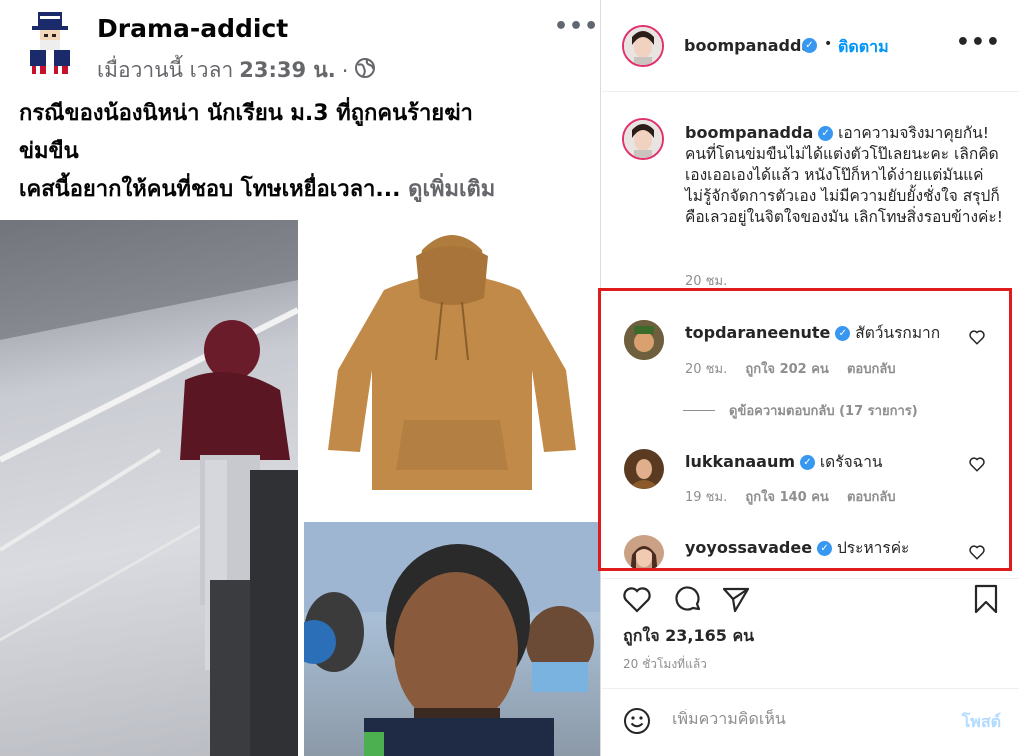 This screenshot has width=1019, height=756. Describe the element at coordinates (863, 47) in the screenshot. I see `follow-button: ติดตาม` at that location.